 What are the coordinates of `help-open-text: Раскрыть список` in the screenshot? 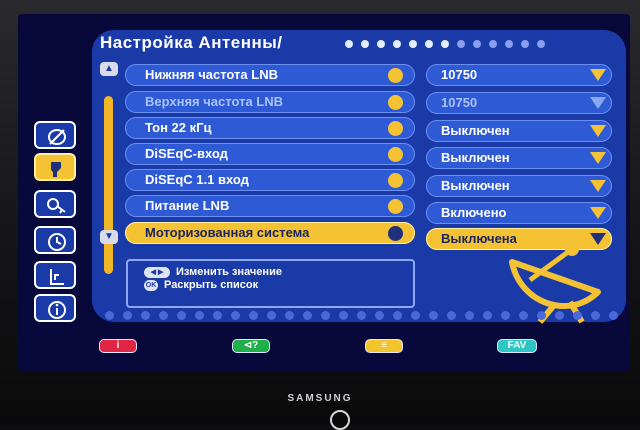 It's located at (211, 285).